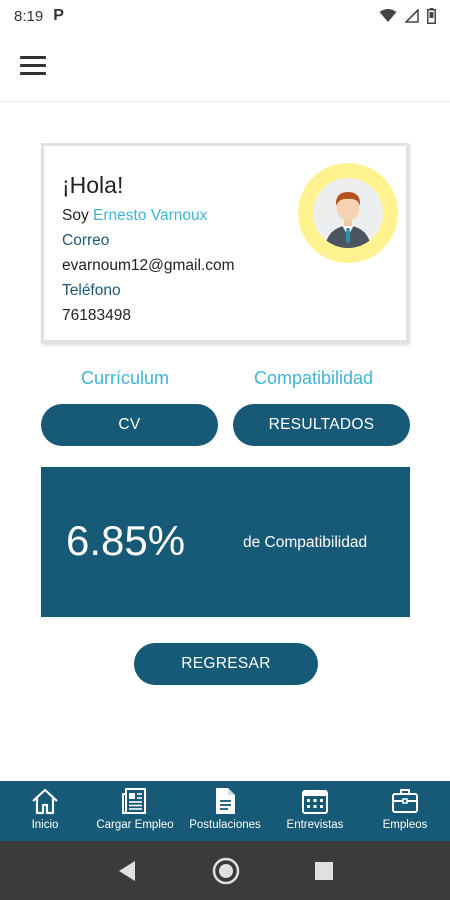  I want to click on nav-item-entrevistas: Entrevistas, so click(315, 811).